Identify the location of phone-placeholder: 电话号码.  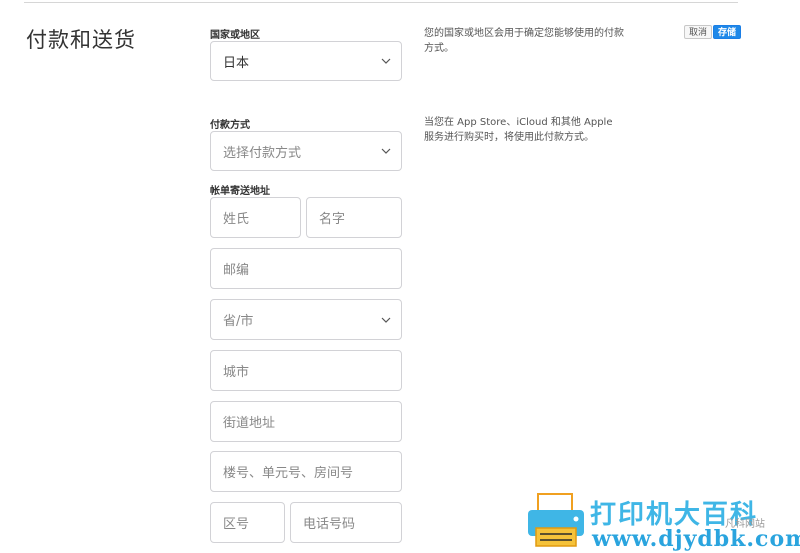
(329, 524).